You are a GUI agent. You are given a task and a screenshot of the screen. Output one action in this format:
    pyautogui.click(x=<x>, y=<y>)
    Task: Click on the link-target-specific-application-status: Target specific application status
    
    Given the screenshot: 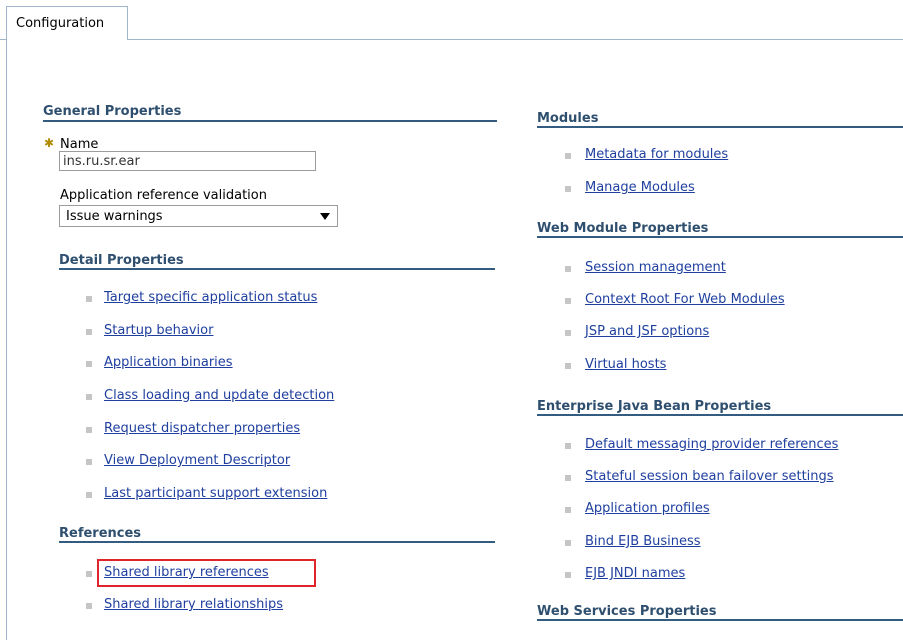 What is the action you would take?
    pyautogui.click(x=210, y=297)
    